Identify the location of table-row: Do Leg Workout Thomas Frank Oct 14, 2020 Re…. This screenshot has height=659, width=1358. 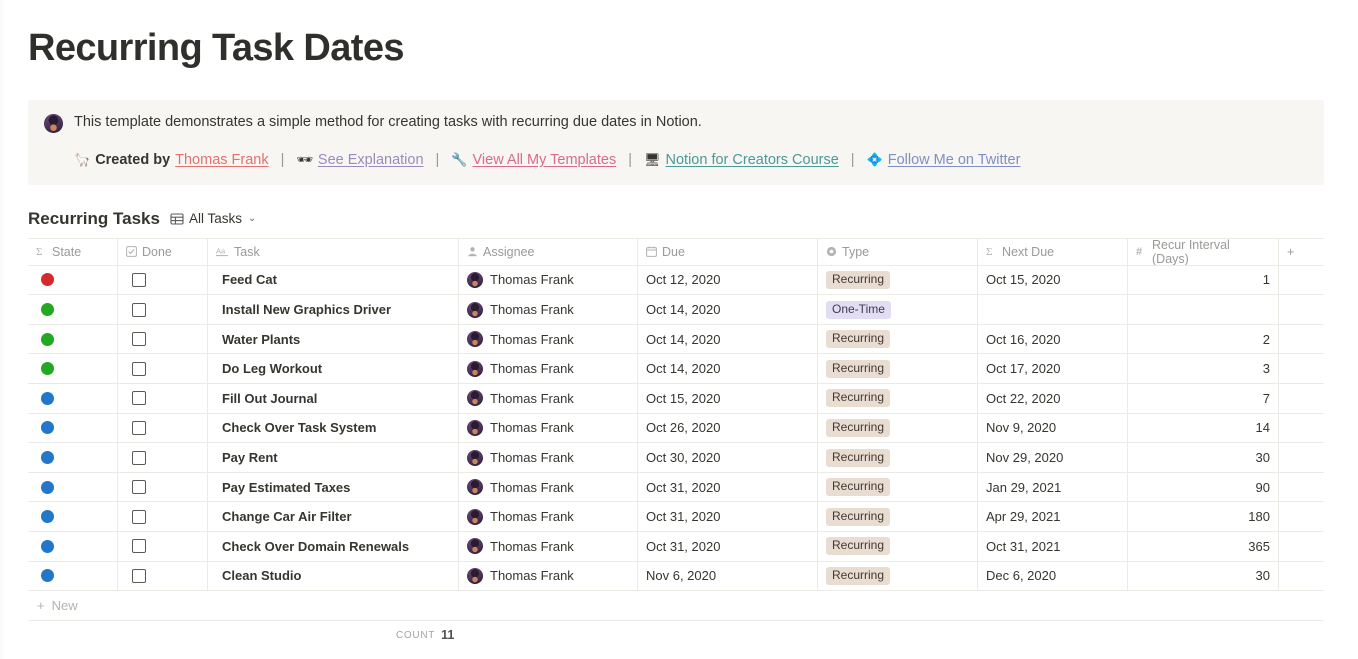
(676, 369).